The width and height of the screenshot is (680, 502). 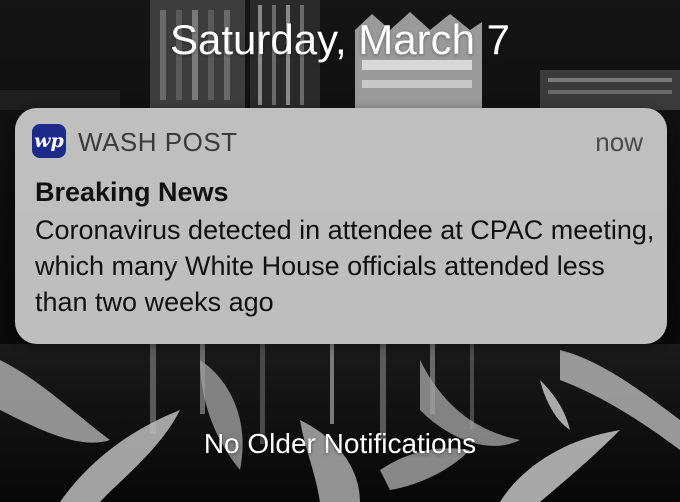 What do you see at coordinates (619, 142) in the screenshot?
I see `notification-timestamp: now` at bounding box center [619, 142].